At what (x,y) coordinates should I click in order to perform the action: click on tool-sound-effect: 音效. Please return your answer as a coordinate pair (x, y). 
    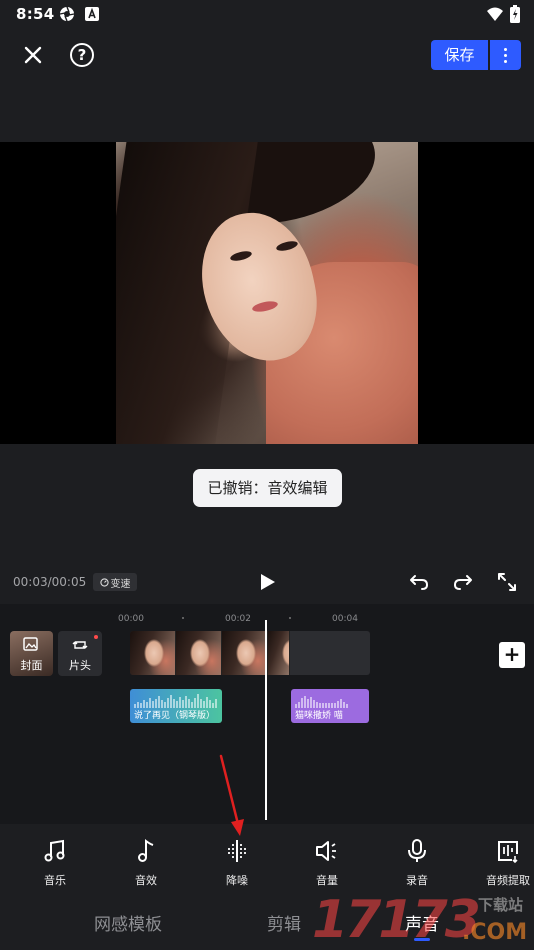
    Looking at the image, I should click on (146, 862).